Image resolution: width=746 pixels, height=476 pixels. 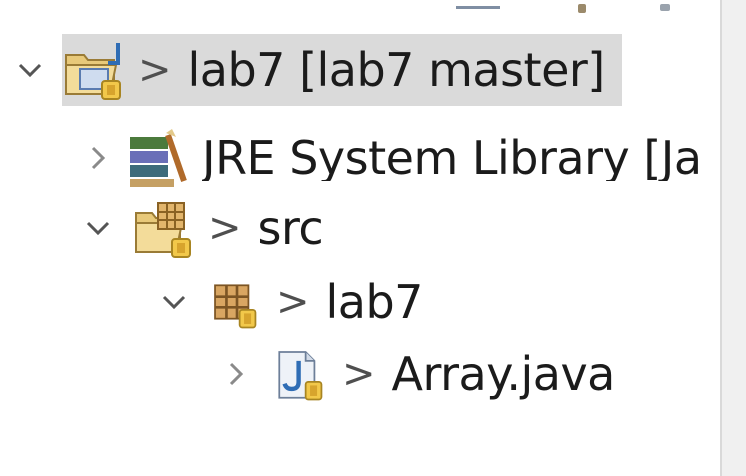 I want to click on library-icon, so click(x=159, y=158).